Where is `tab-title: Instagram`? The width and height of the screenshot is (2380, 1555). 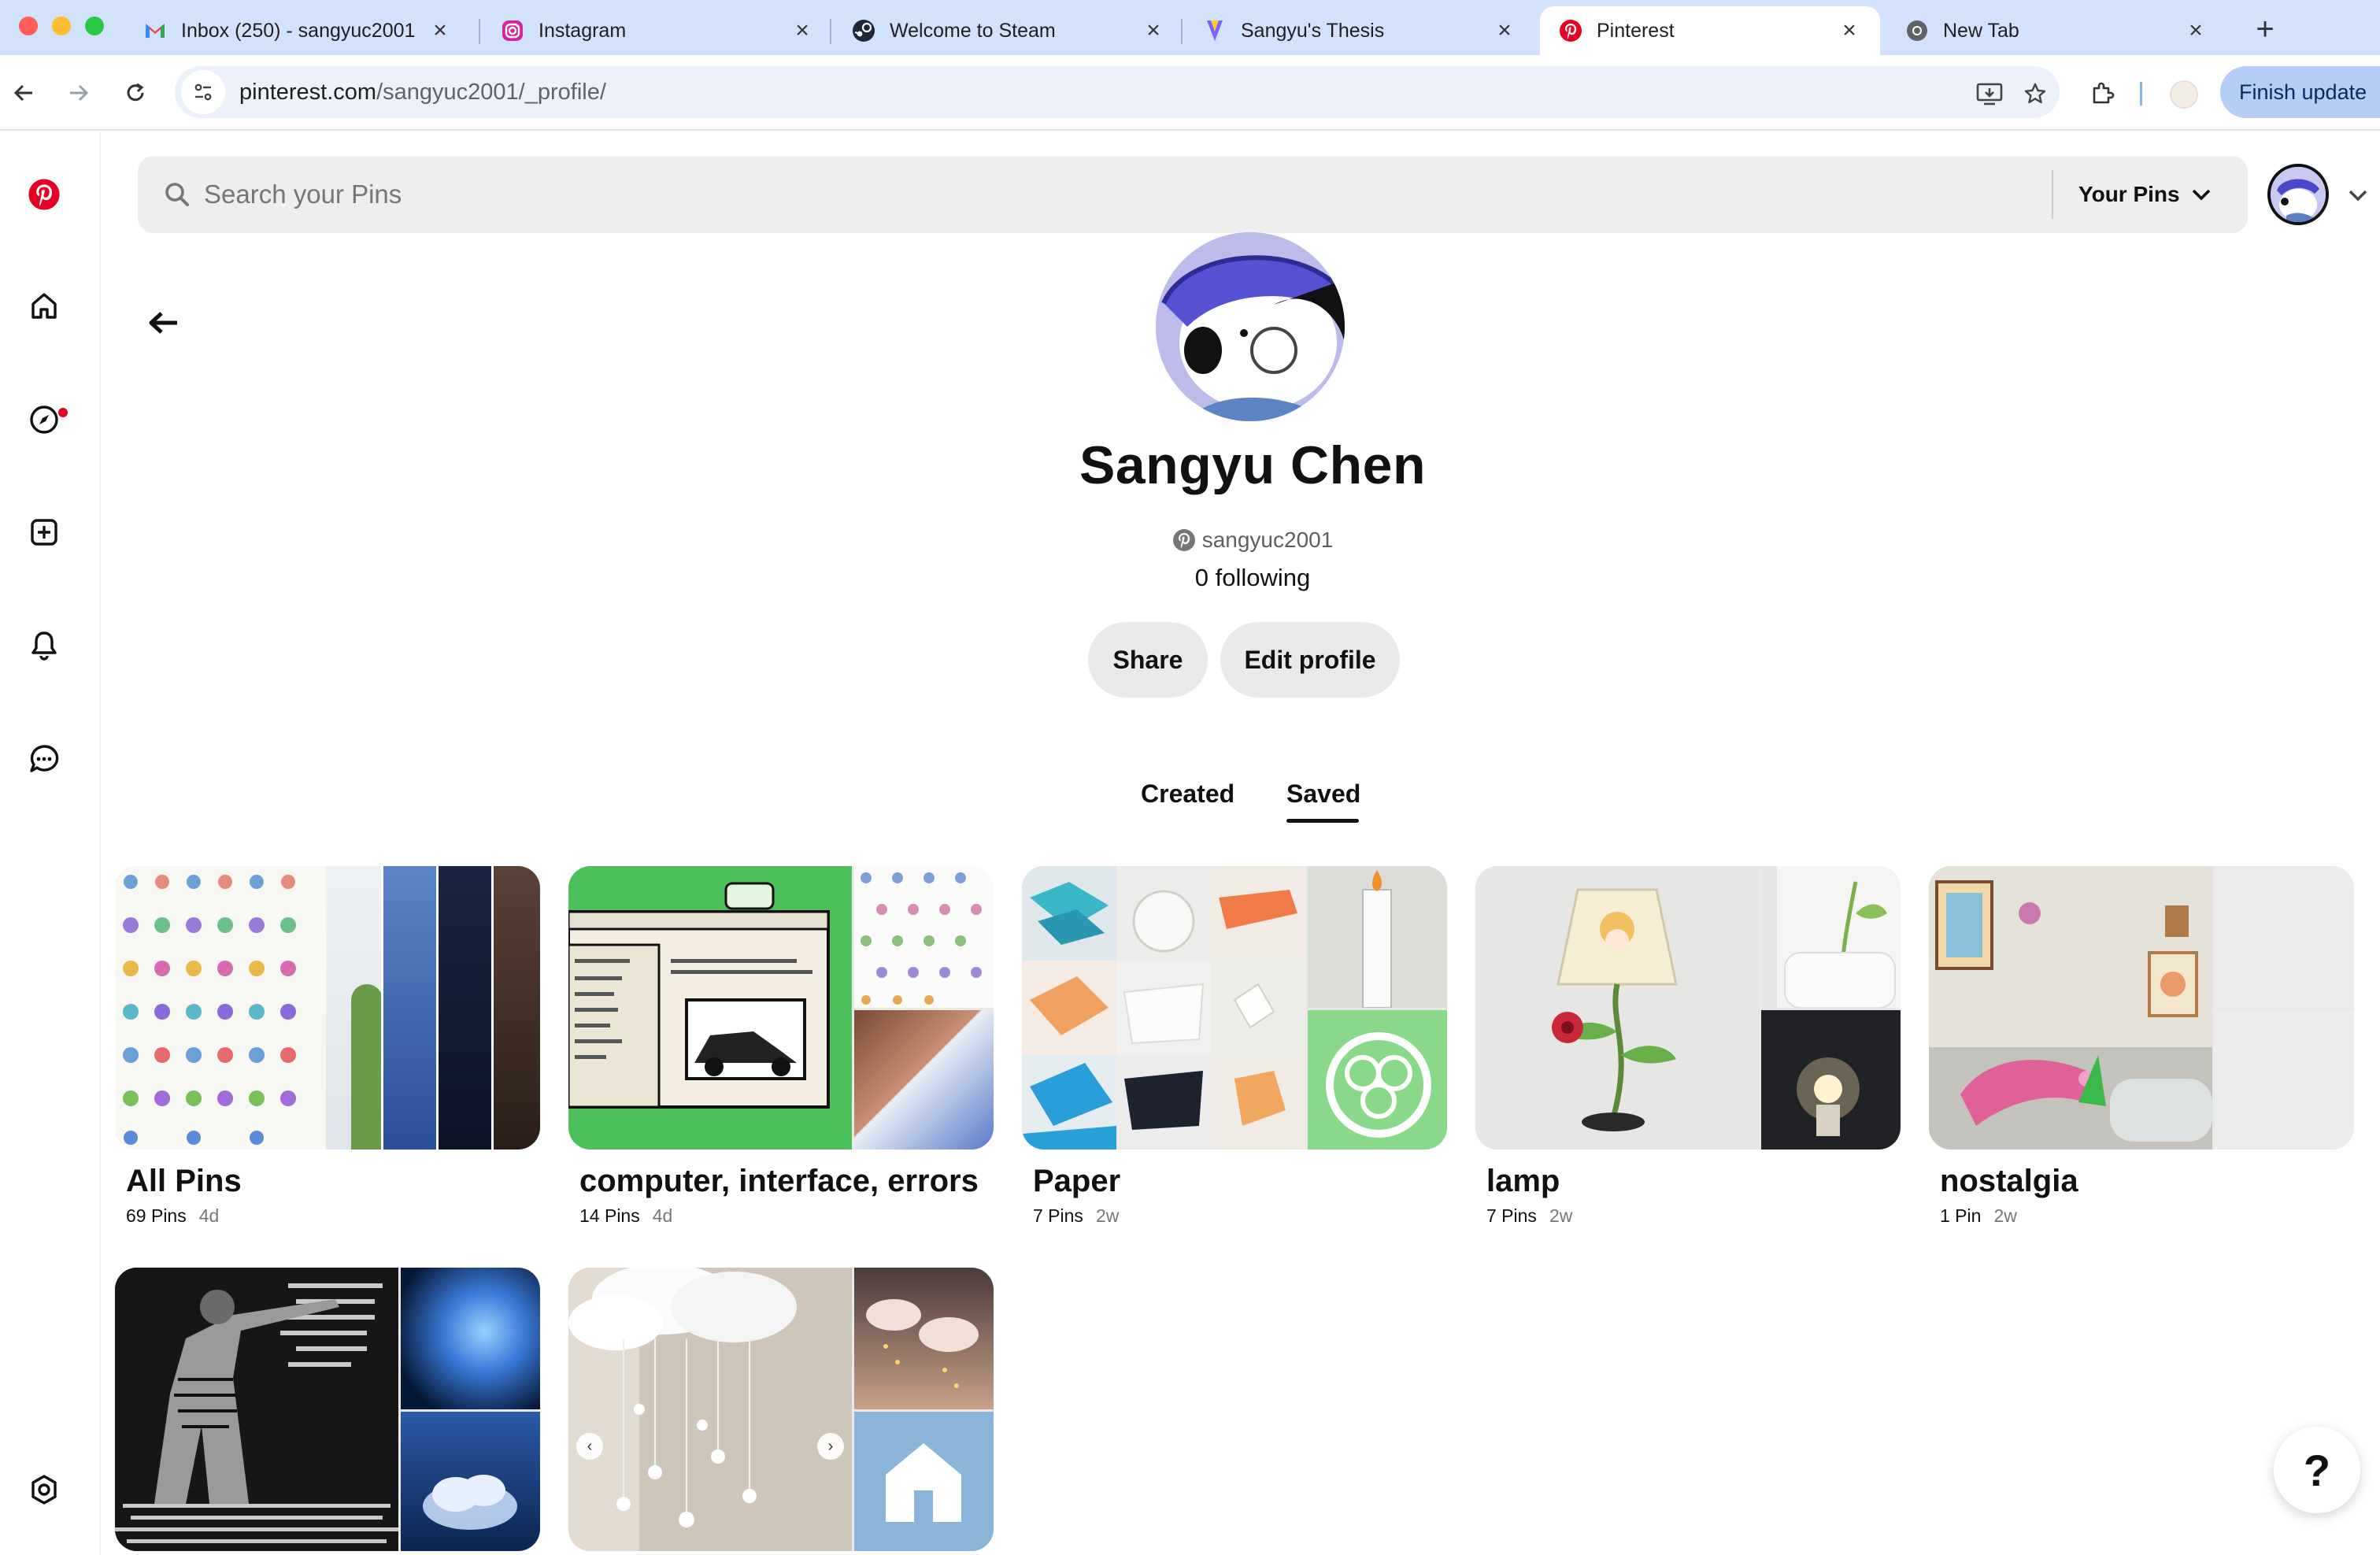
tab-title: Instagram is located at coordinates (583, 30).